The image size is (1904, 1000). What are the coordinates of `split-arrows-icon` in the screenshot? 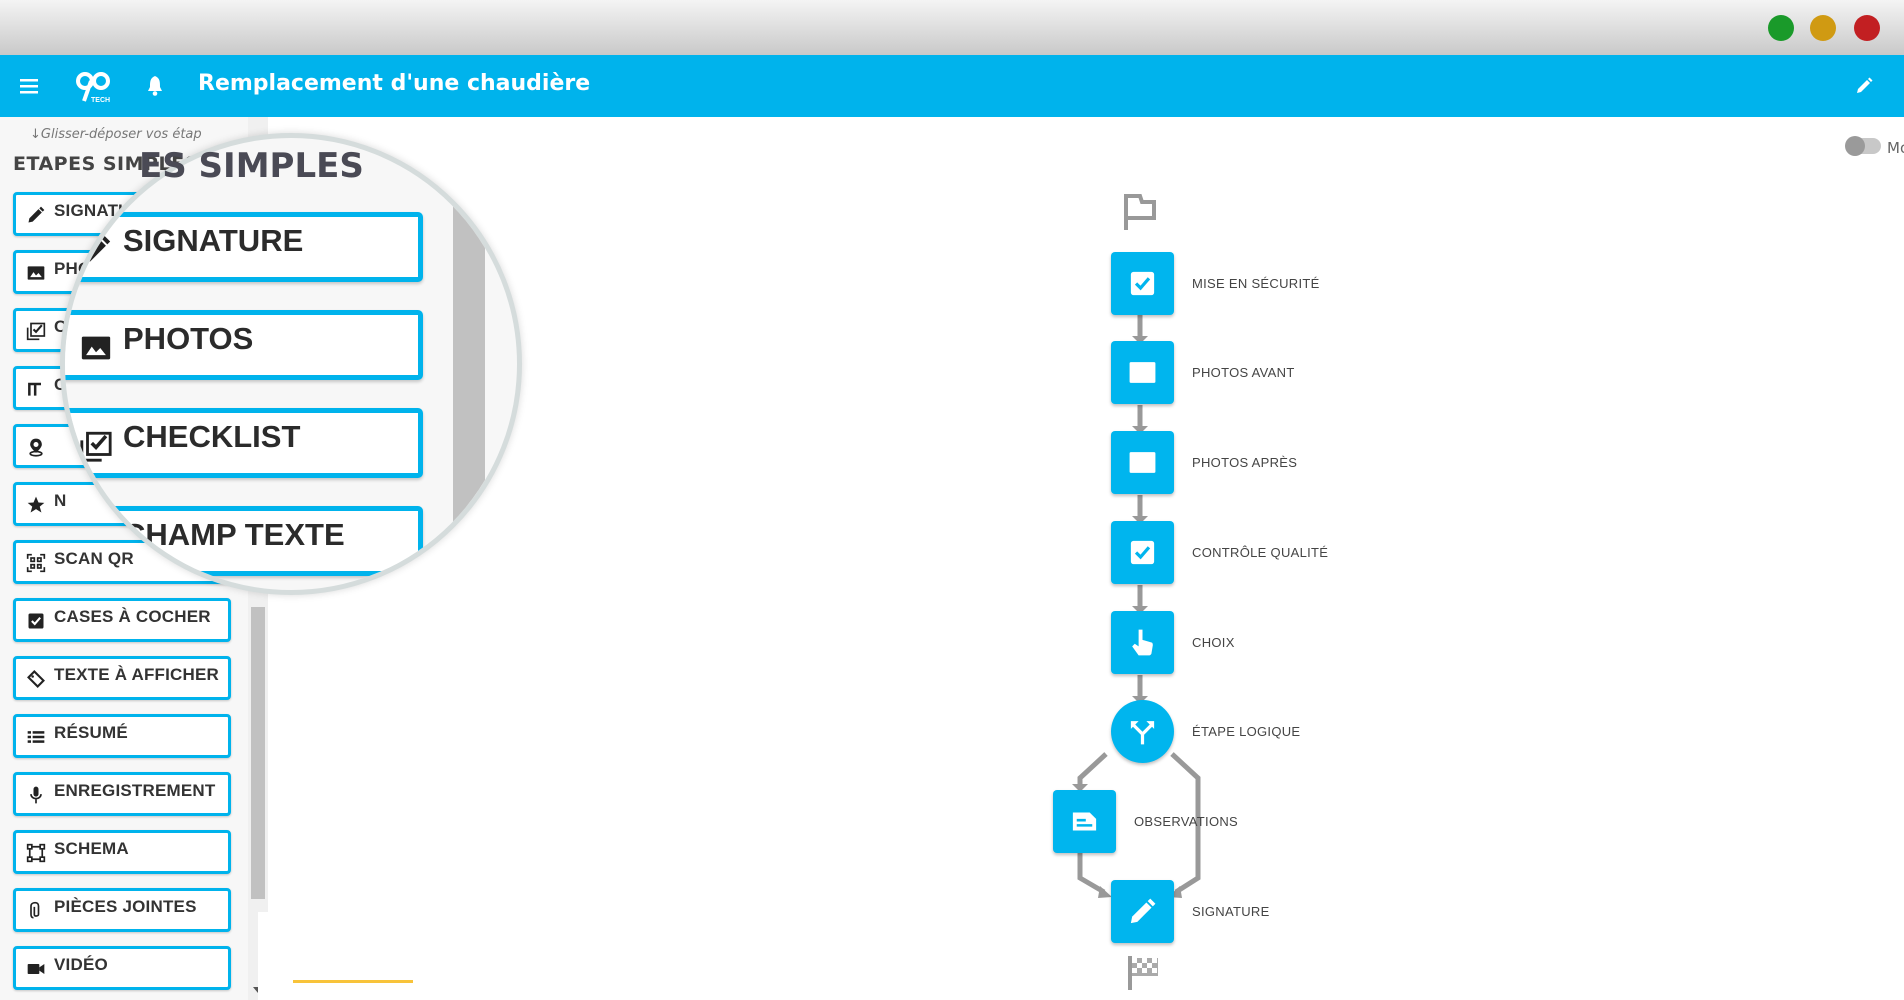 It's located at (1142, 733).